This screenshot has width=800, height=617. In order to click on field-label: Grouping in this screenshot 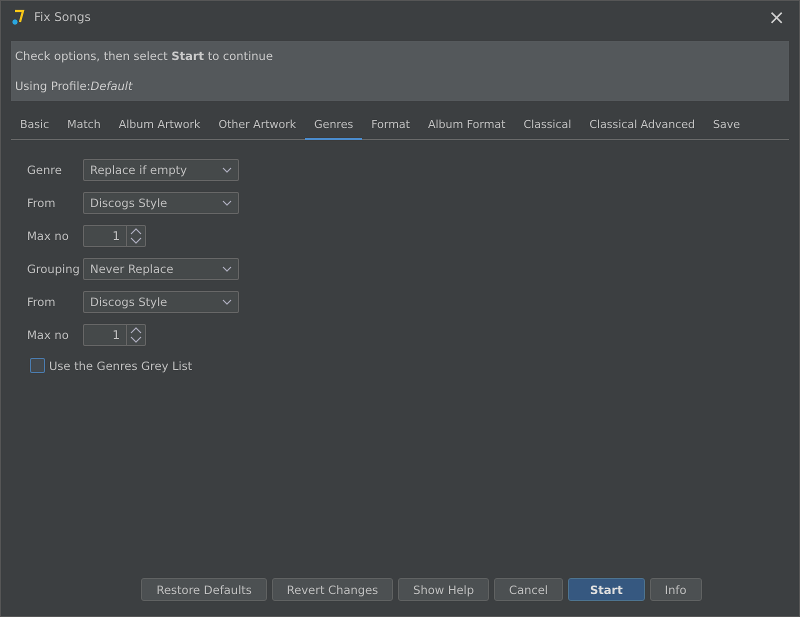, I will do `click(54, 269)`.